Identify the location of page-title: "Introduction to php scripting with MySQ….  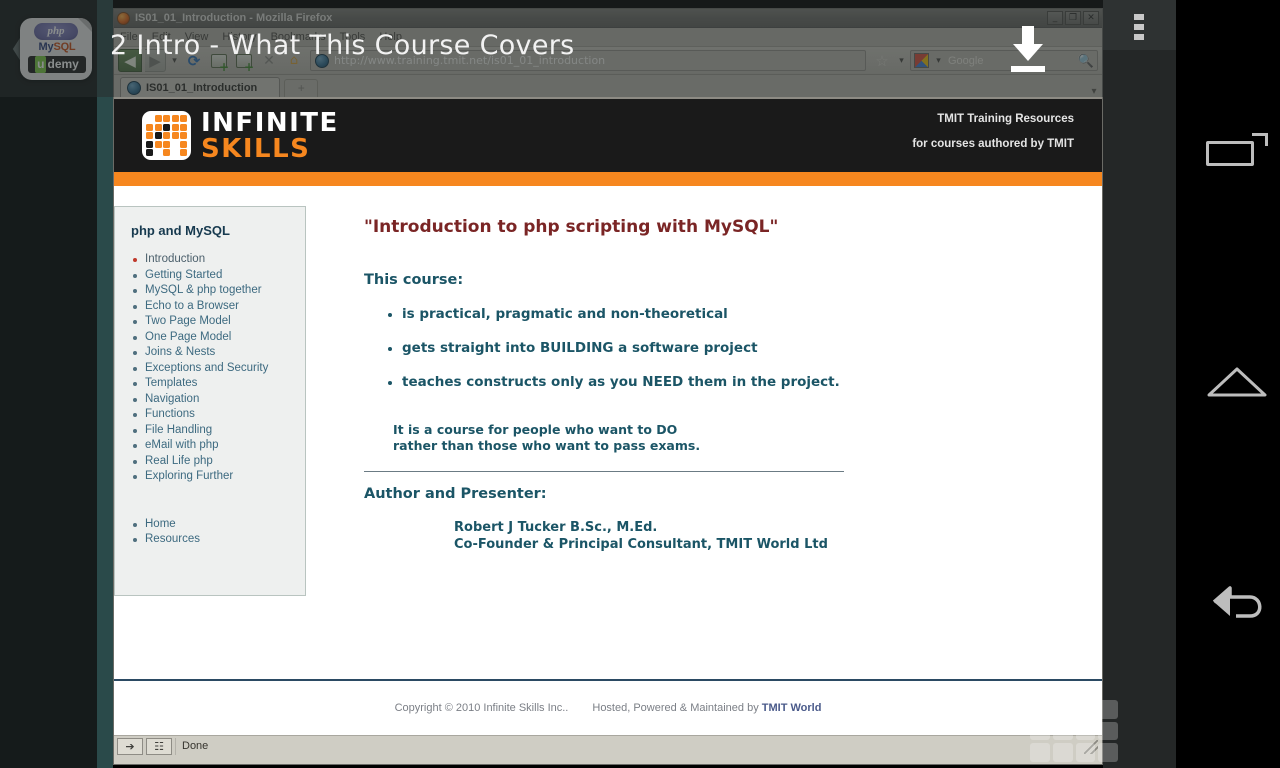
(571, 227).